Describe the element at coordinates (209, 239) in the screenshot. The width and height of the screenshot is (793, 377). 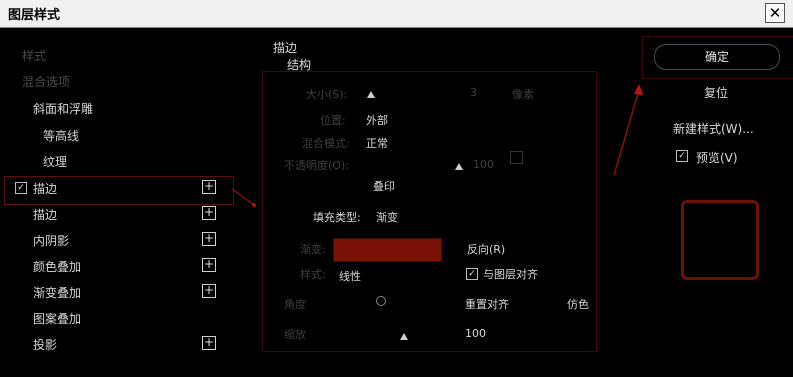
I see `add-inner-shadow-button: +` at that location.